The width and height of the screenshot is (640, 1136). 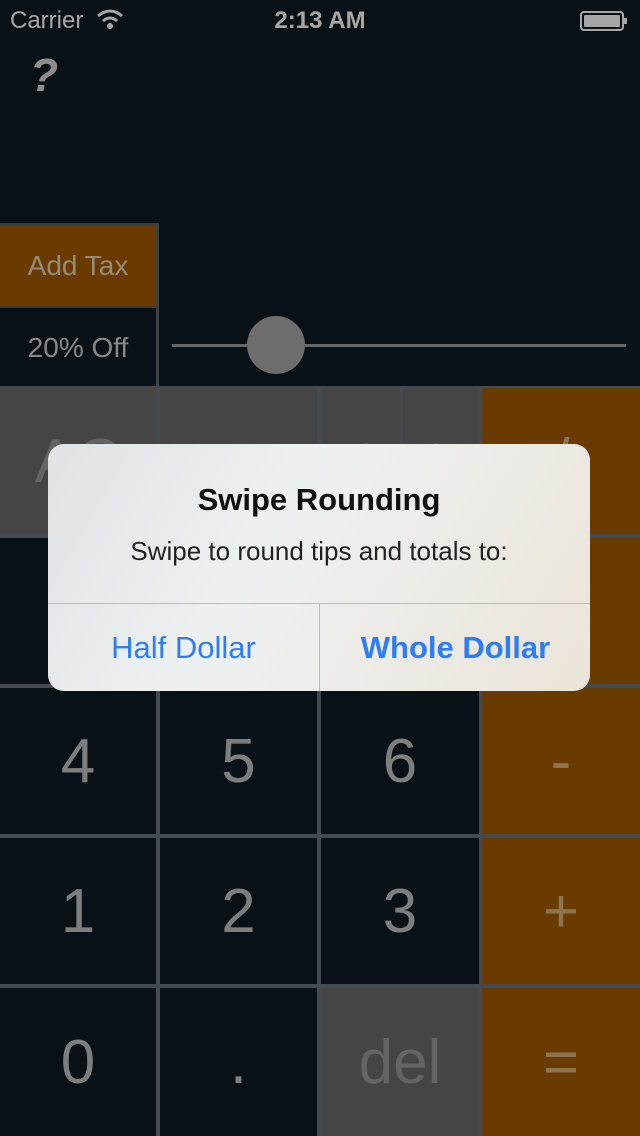 What do you see at coordinates (455, 647) in the screenshot?
I see `whole-dollar-button: Whole Dollar` at bounding box center [455, 647].